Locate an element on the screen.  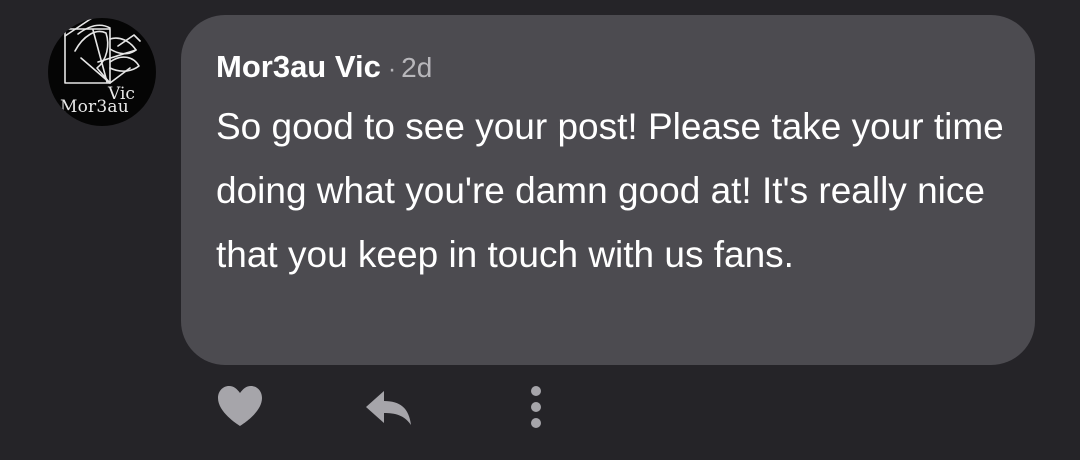
comment-actions is located at coordinates (385, 408).